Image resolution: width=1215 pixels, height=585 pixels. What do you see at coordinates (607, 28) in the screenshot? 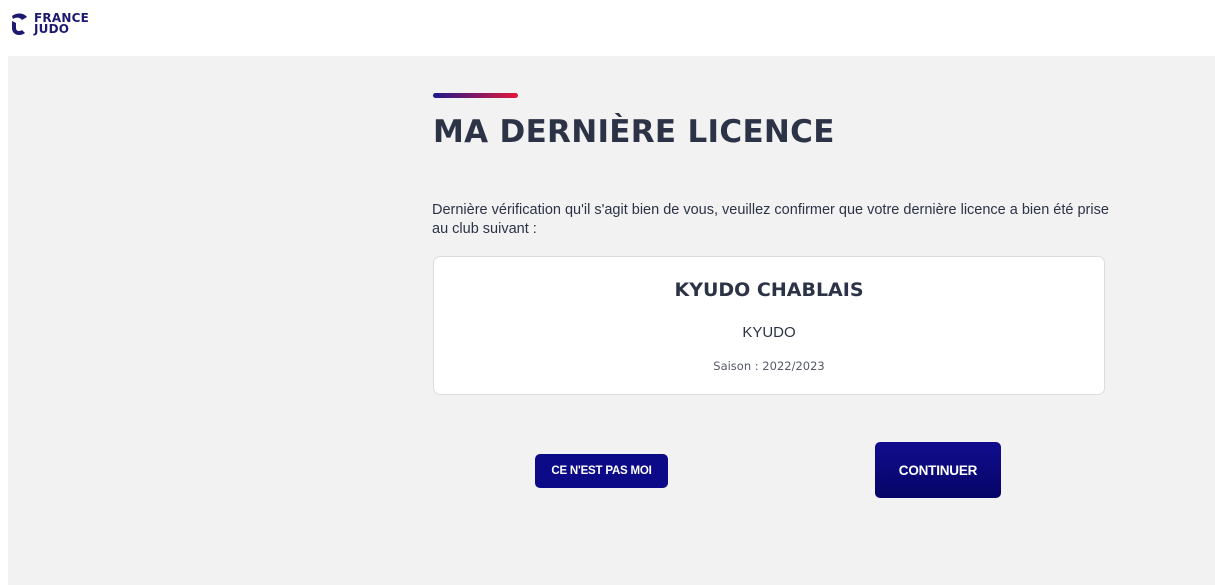
I see `site-header: FRANCE JUDO` at bounding box center [607, 28].